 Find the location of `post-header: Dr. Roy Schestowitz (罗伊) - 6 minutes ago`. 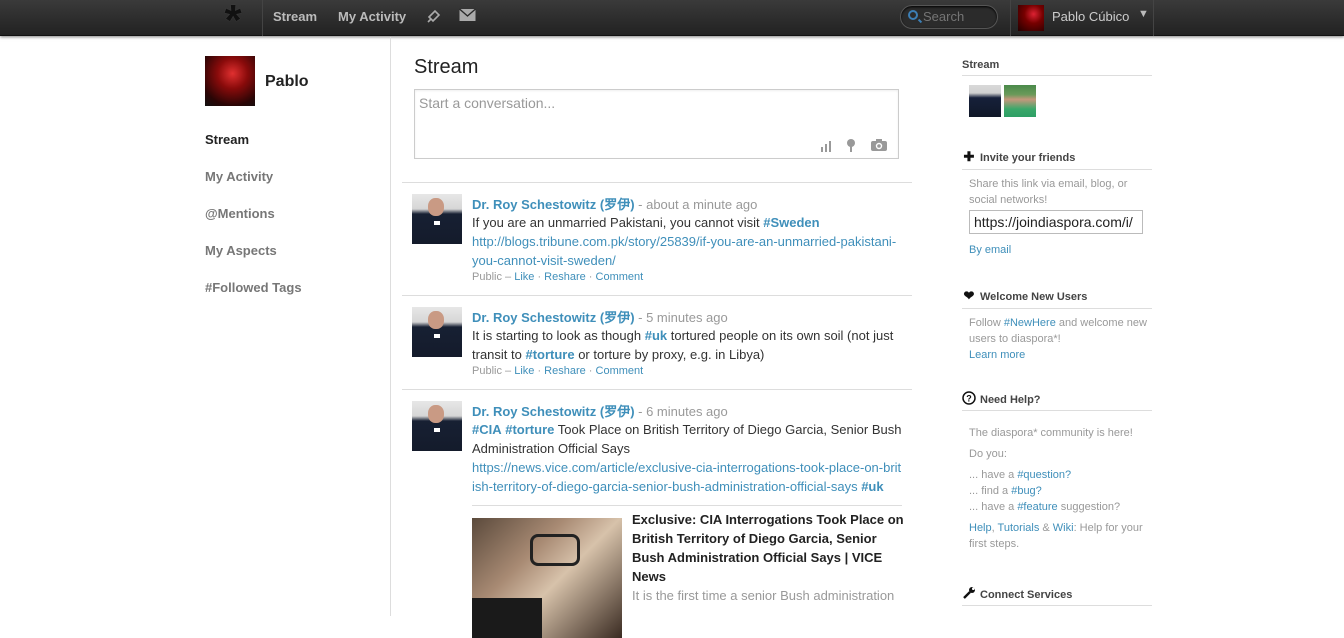

post-header: Dr. Roy Schestowitz (罗伊) - 6 minutes ago is located at coordinates (600, 410).